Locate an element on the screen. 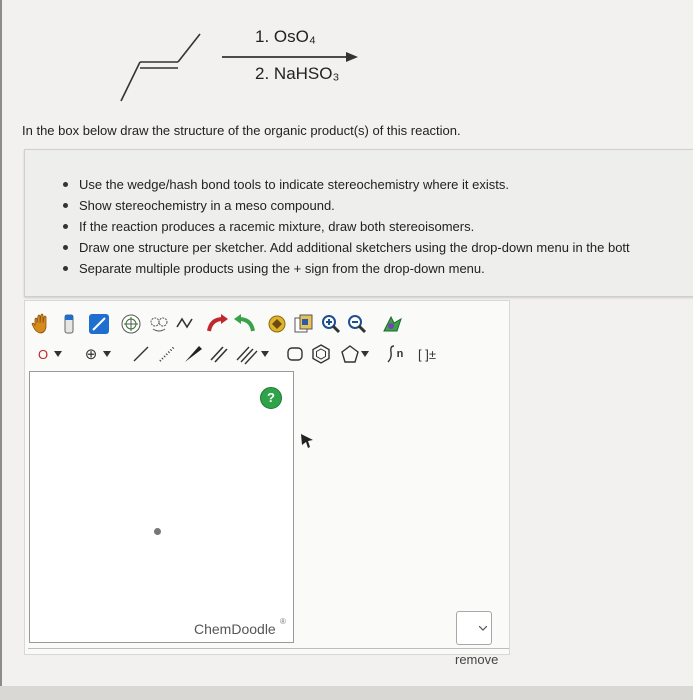 This screenshot has width=693, height=700. sn-icon: n is located at coordinates (394, 354).